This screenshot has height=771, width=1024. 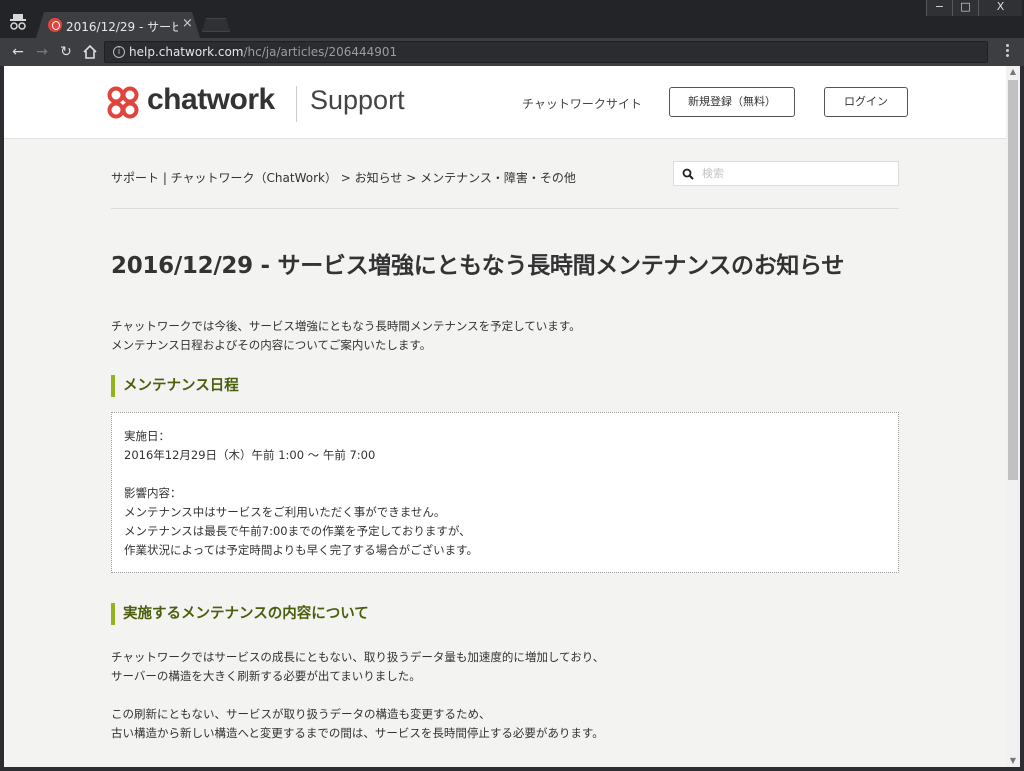 I want to click on home-icon, so click(x=90, y=52).